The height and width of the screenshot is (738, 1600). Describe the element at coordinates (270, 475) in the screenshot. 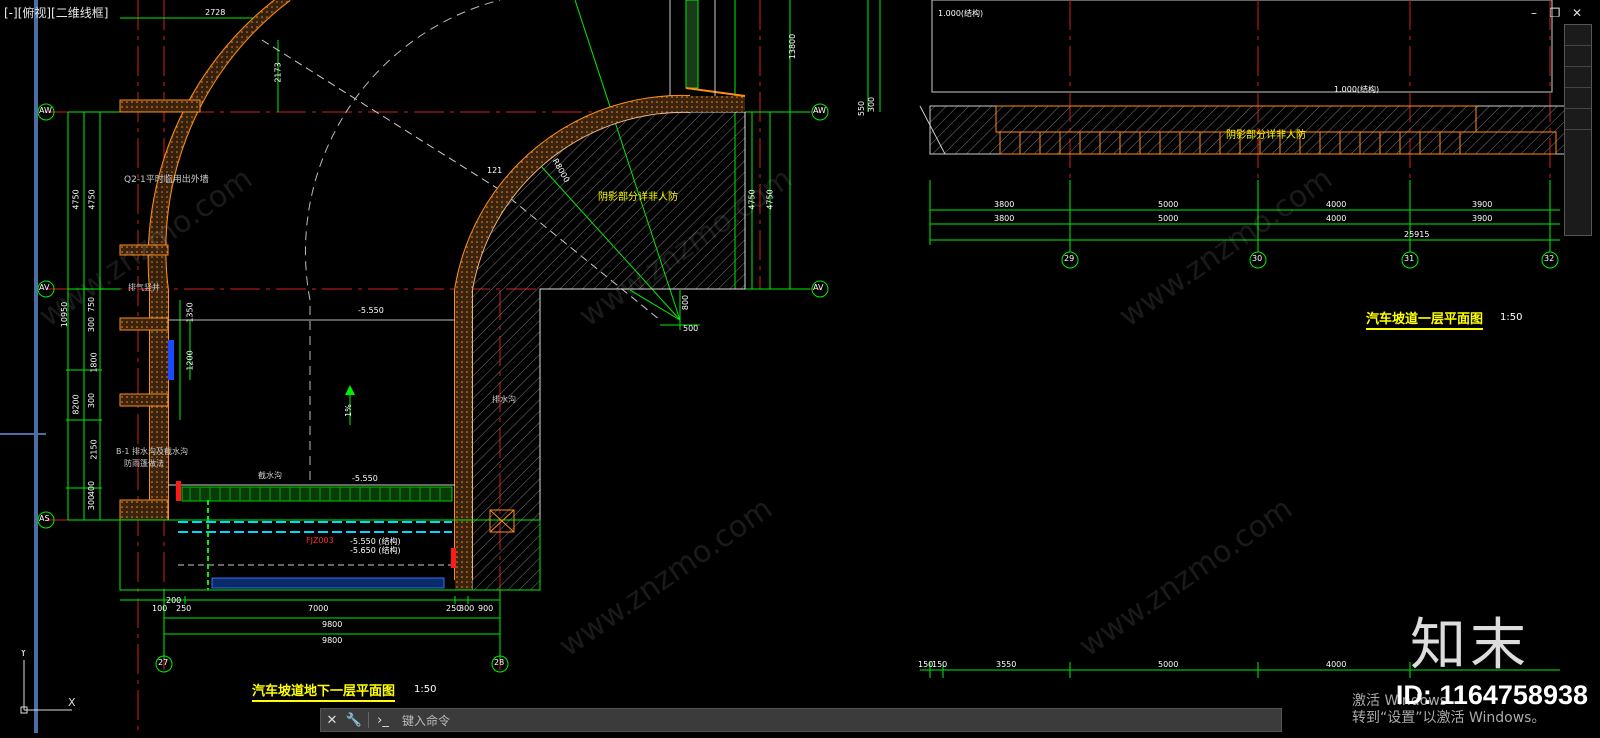

I see `gate-note: 截水沟` at that location.